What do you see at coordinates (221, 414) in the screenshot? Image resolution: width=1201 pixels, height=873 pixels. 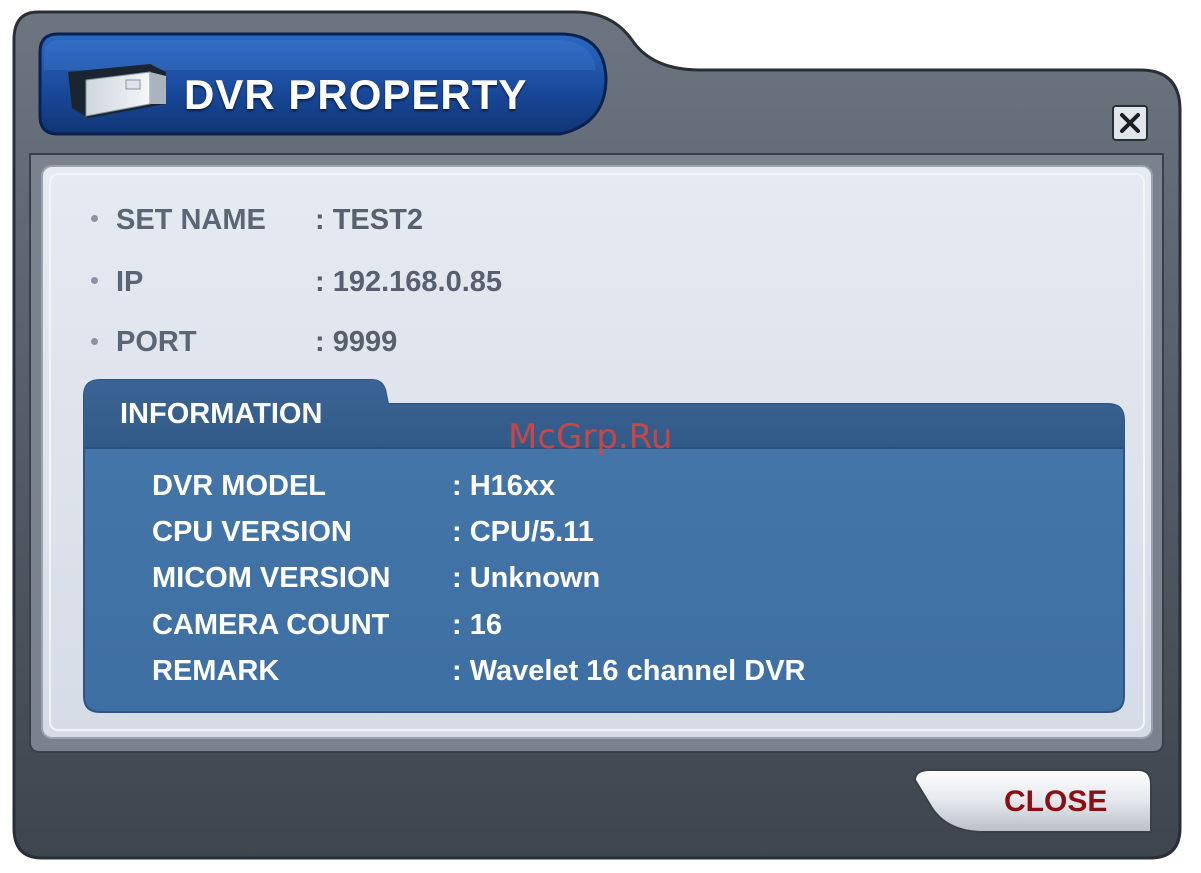 I see `information-tab: INFORMATION` at bounding box center [221, 414].